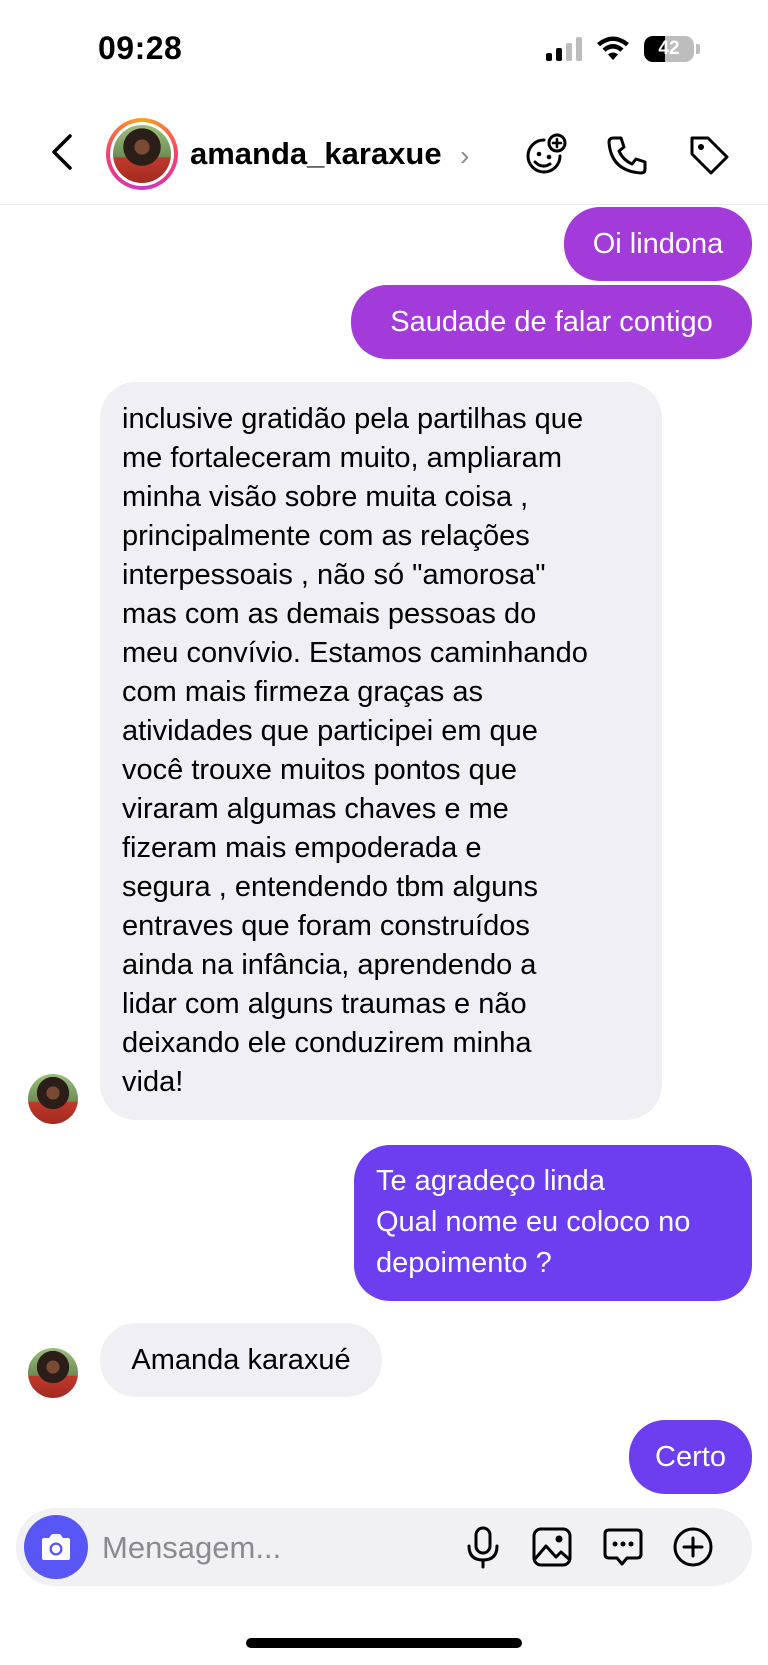  I want to click on profile-avatar, so click(142, 154).